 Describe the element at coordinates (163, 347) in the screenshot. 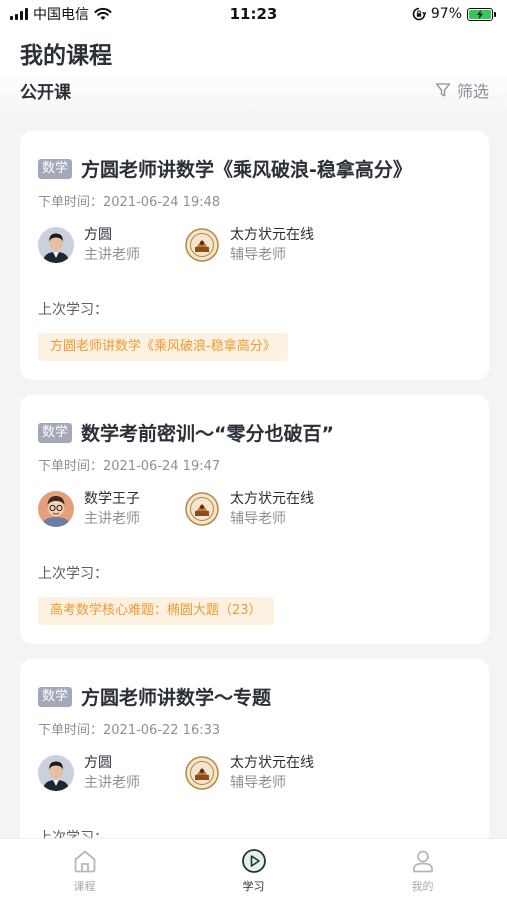

I see `last-study-lesson: 方圆老师讲数学《乘风破浪-稳拿高分》` at that location.